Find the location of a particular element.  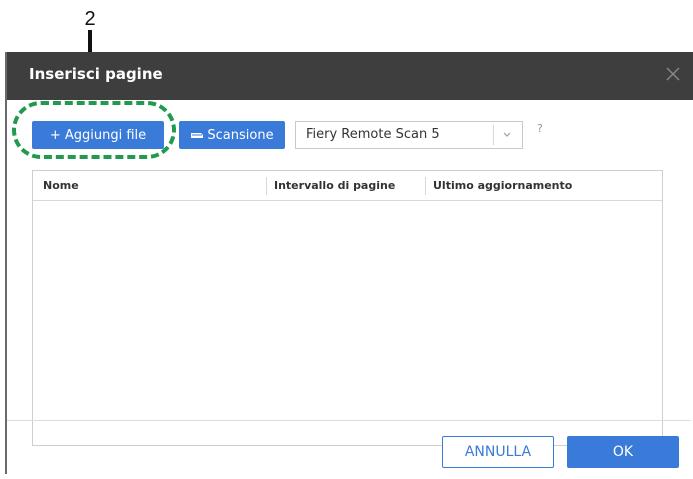

help-icon: ? is located at coordinates (540, 128).